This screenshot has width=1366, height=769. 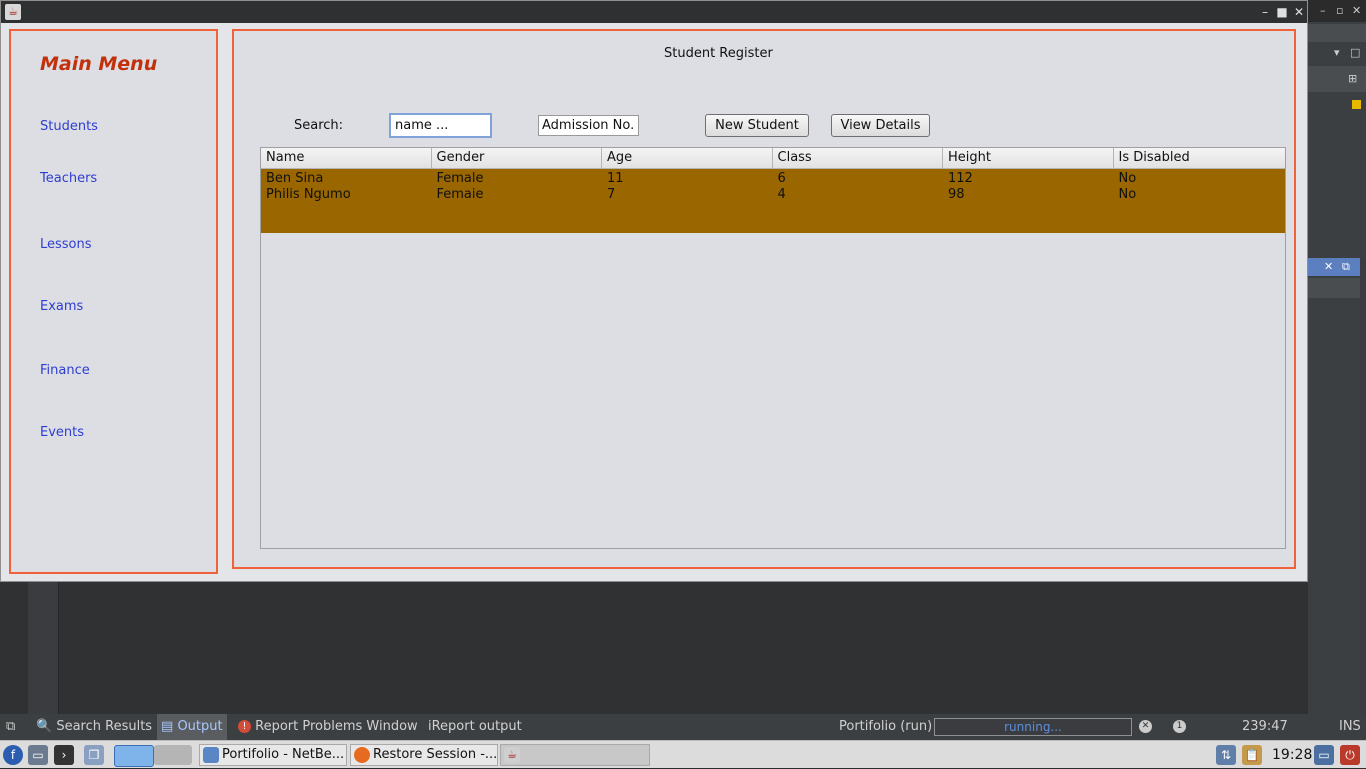 What do you see at coordinates (1352, 78) in the screenshot?
I see `plus-box-icon: ⊞` at bounding box center [1352, 78].